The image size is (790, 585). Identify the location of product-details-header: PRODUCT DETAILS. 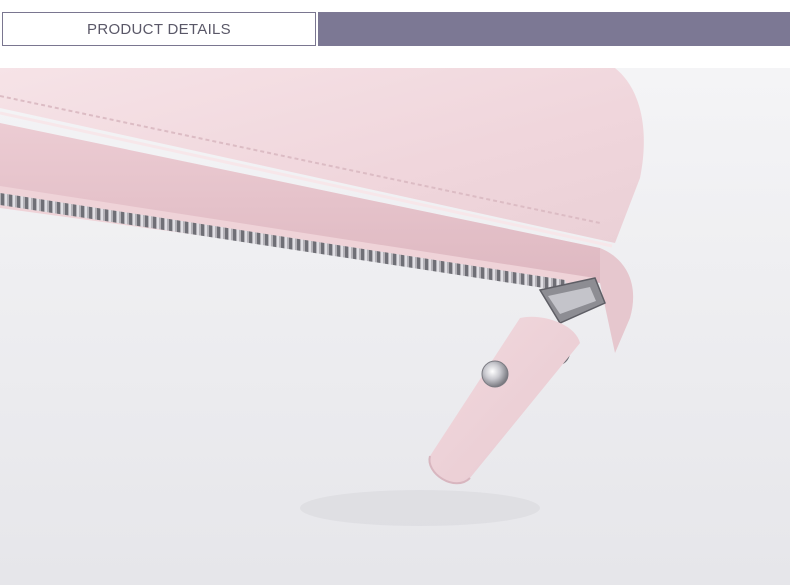
(395, 29).